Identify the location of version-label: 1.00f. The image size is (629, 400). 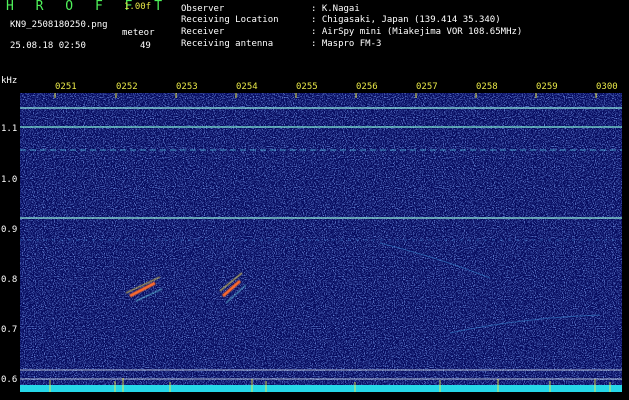
(138, 7).